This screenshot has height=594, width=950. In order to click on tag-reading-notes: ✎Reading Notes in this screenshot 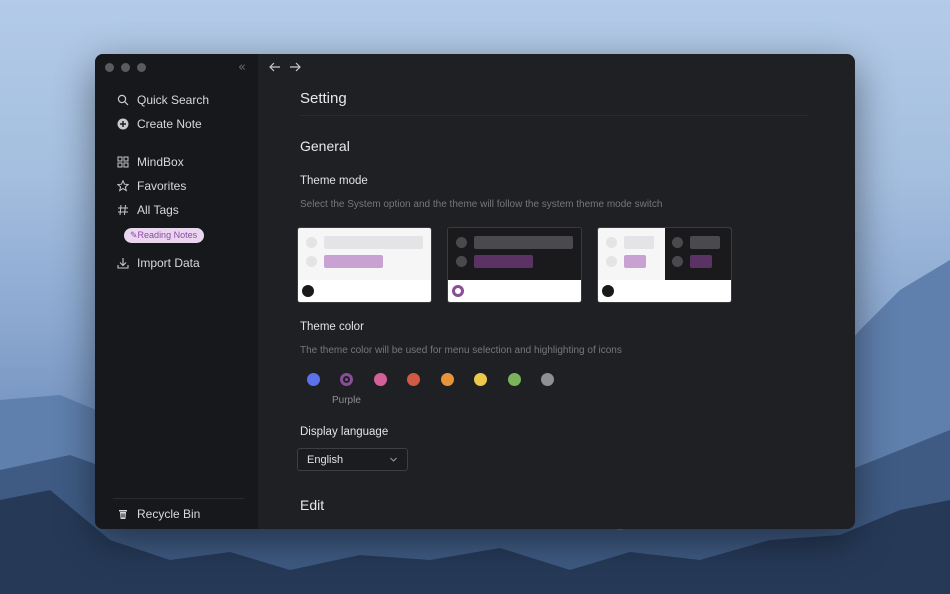, I will do `click(164, 235)`.